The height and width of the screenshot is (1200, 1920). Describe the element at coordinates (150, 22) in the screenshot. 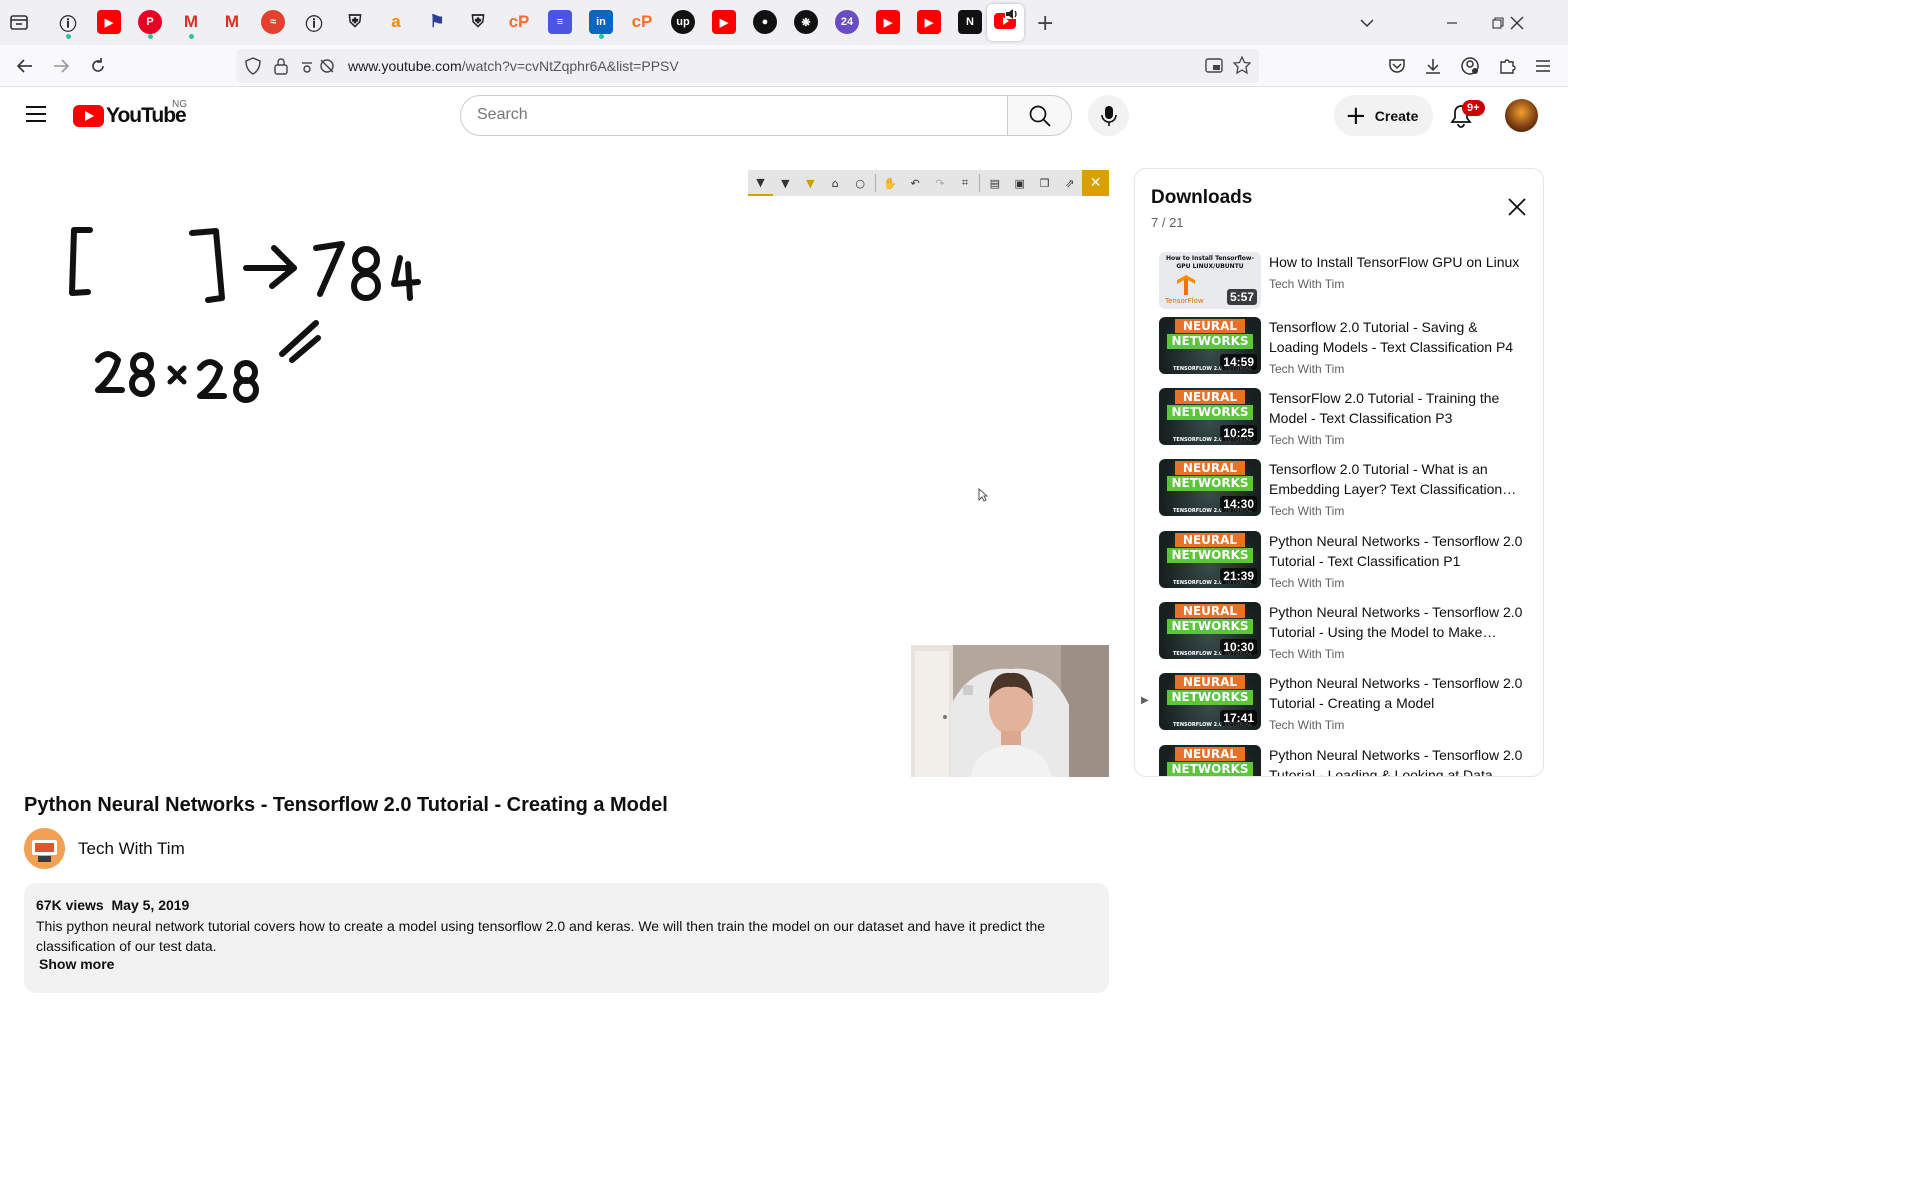

I see `tab-pinterest-icon: P` at that location.